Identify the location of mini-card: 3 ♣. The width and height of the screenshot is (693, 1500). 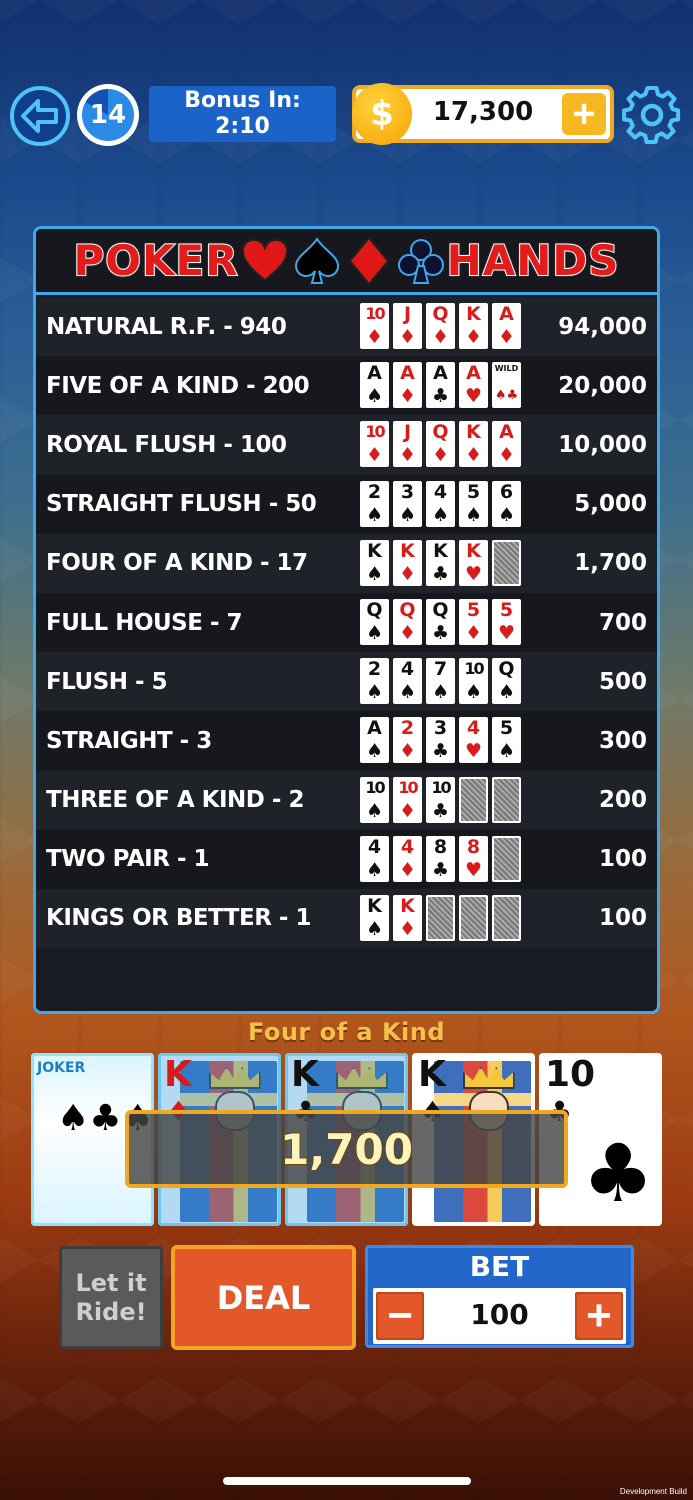
(440, 740).